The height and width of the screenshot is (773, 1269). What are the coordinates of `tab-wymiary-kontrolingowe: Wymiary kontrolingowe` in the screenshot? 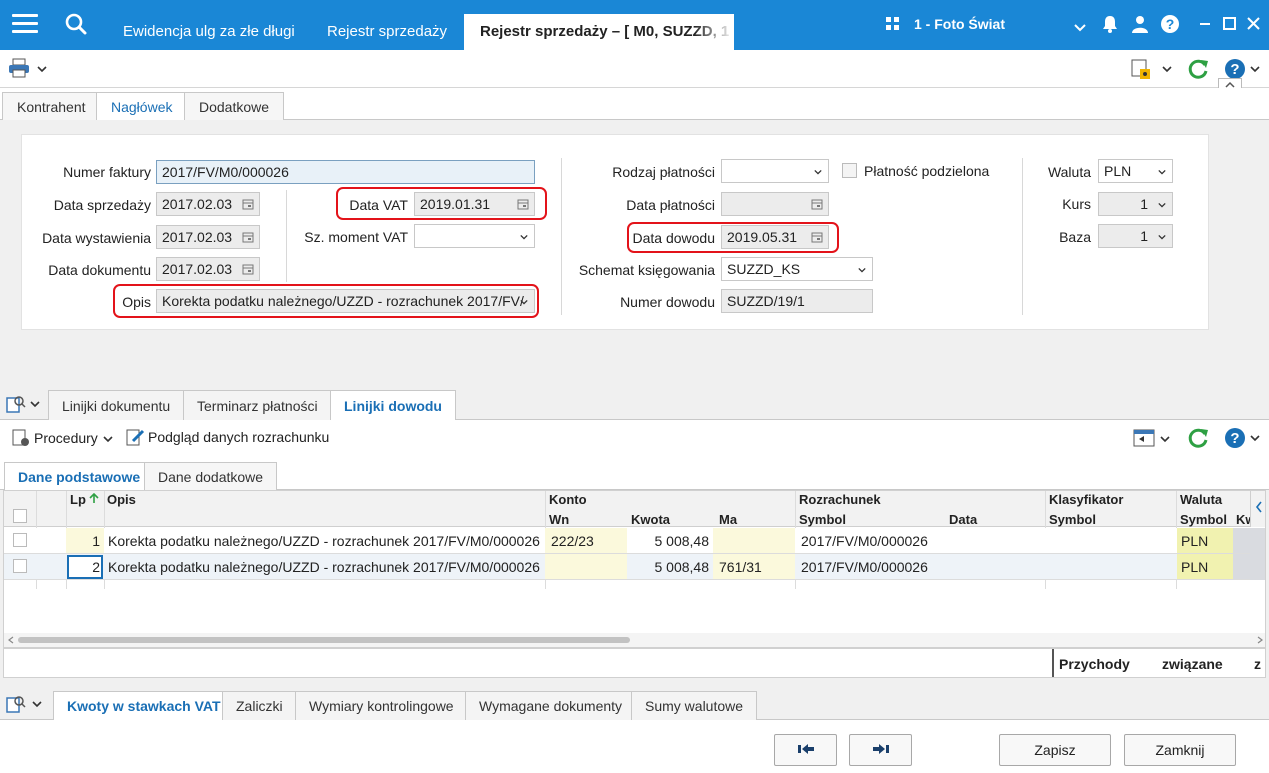 It's located at (381, 705).